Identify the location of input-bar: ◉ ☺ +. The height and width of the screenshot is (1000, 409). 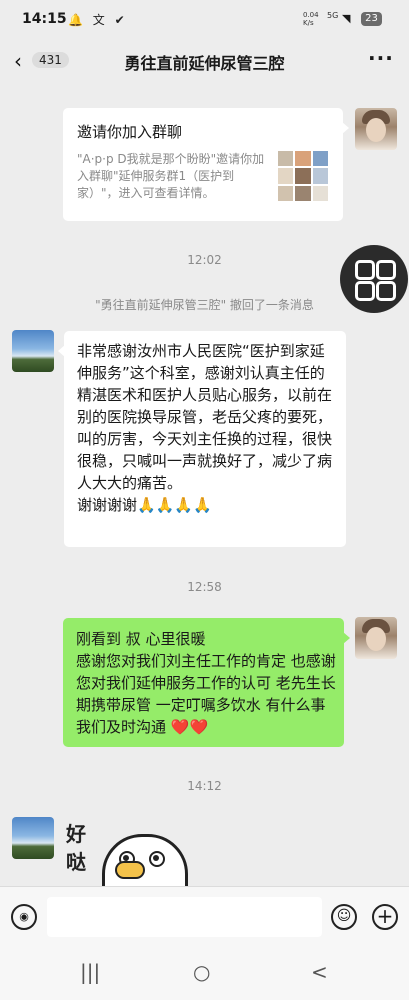
(204, 916).